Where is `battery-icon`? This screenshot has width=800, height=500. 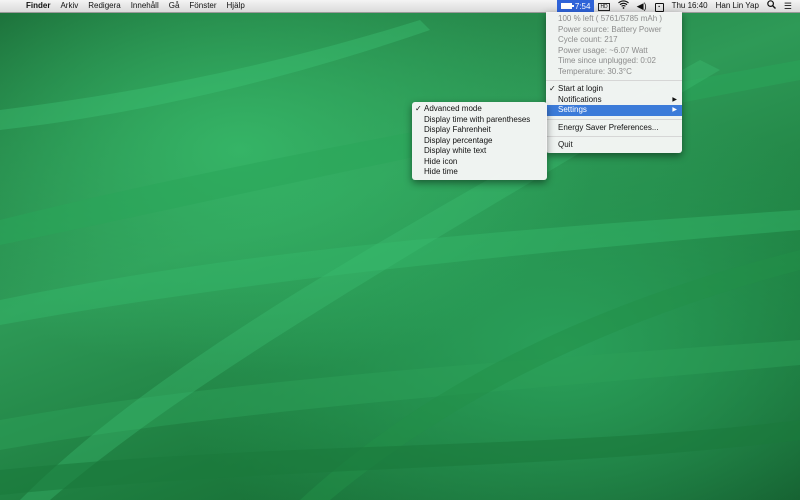
battery-icon is located at coordinates (567, 6).